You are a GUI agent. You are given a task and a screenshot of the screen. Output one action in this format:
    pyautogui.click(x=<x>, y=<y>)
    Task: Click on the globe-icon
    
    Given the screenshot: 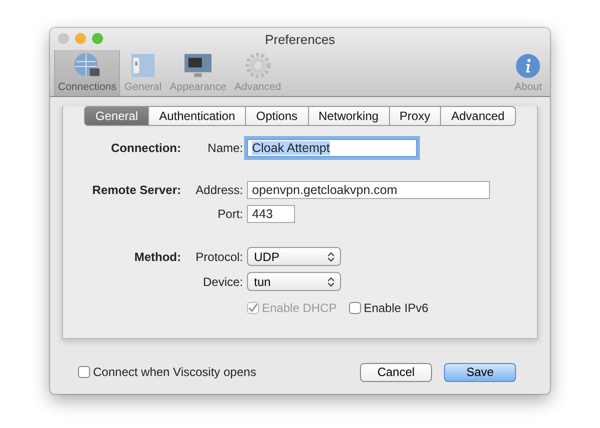 What is the action you would take?
    pyautogui.click(x=87, y=65)
    